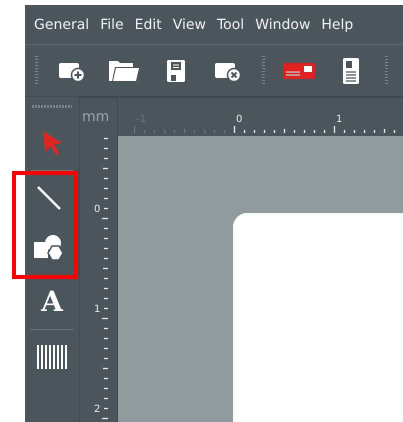  What do you see at coordinates (52, 302) in the screenshot?
I see `text-tool: A` at bounding box center [52, 302].